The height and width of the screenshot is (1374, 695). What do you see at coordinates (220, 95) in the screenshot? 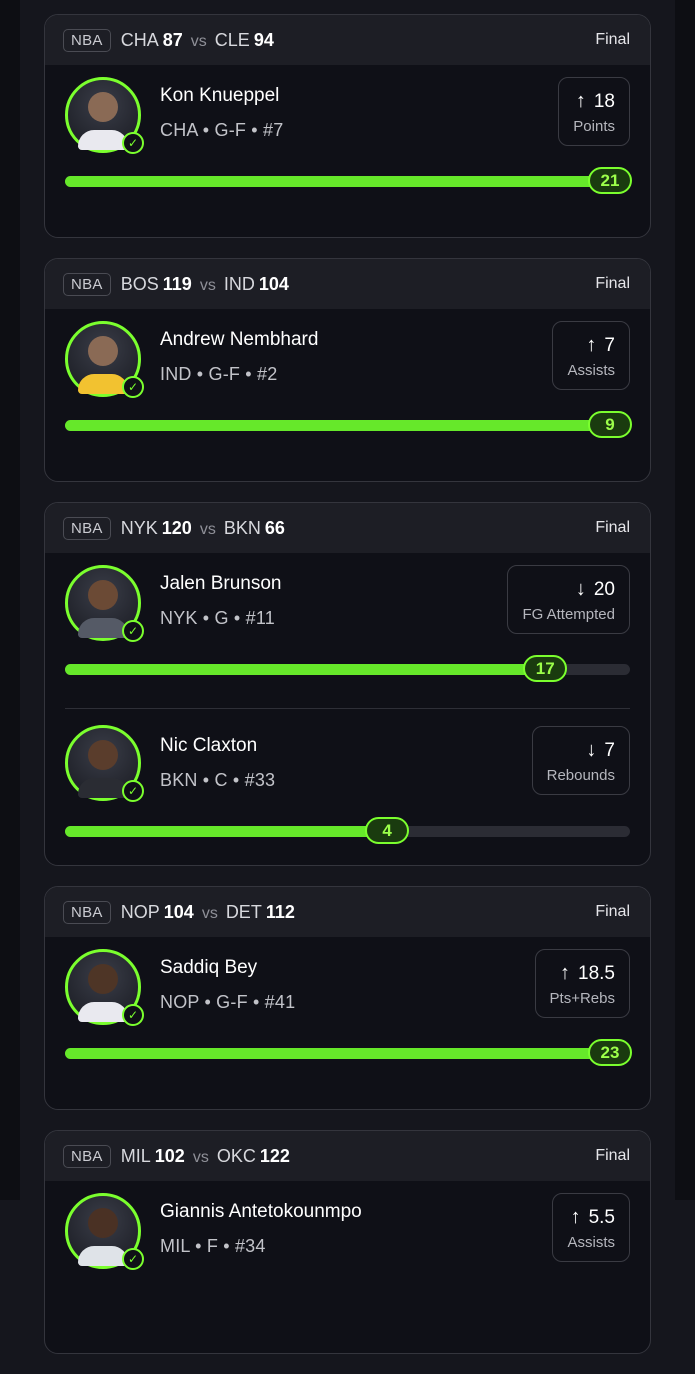
I see `player-name: Kon Knueppel` at bounding box center [220, 95].